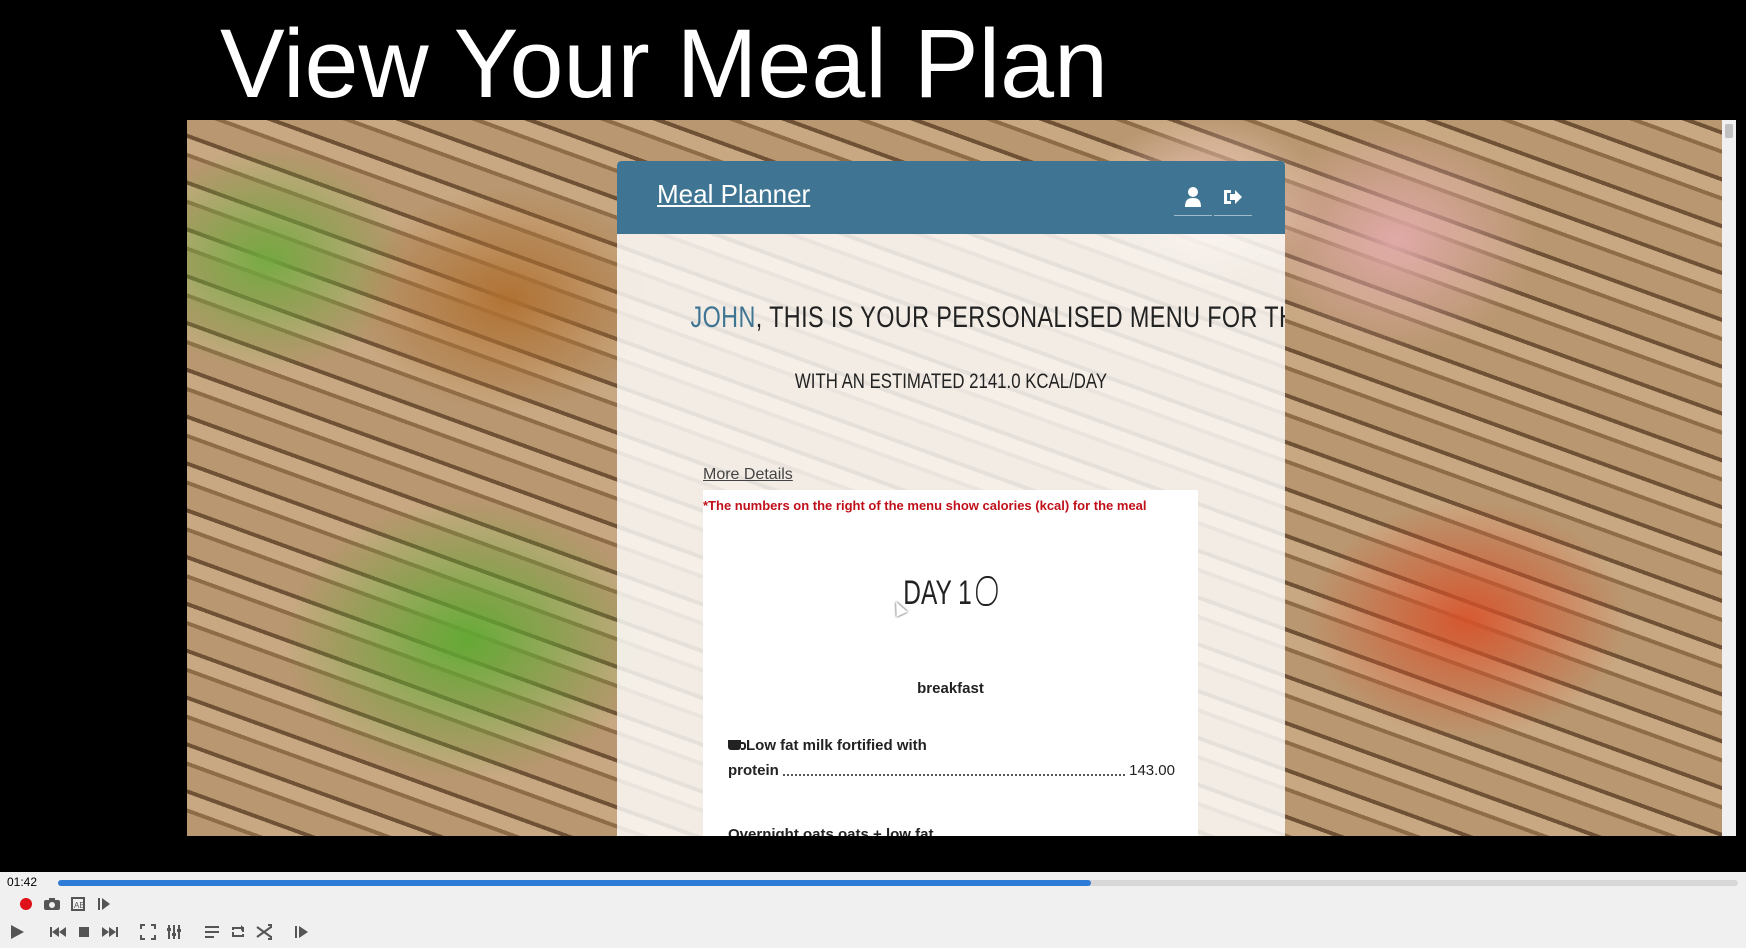 The width and height of the screenshot is (1746, 948). Describe the element at coordinates (951, 381) in the screenshot. I see `calorie-estimate: WITH AN ESTIMATED 2141.0 KCAL/DAY` at that location.